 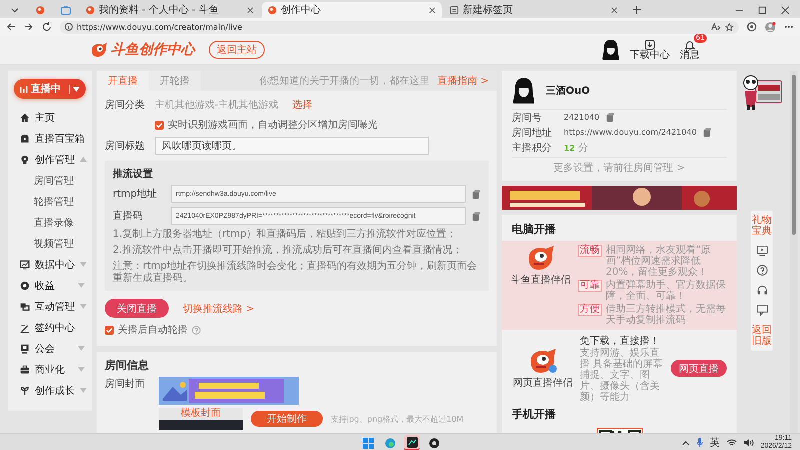 What do you see at coordinates (622, 375) in the screenshot?
I see `web-live-text: 支持网游、娱乐直播 具备基础的屏幕捕捉、文字、图片、摄像头（含美颜）等能力` at bounding box center [622, 375].